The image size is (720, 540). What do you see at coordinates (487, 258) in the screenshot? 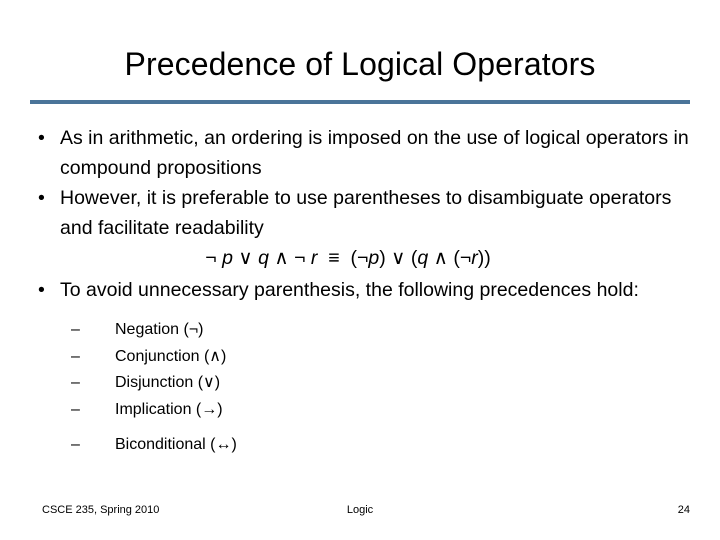
I see `formula-rparen-3: )` at bounding box center [487, 258].